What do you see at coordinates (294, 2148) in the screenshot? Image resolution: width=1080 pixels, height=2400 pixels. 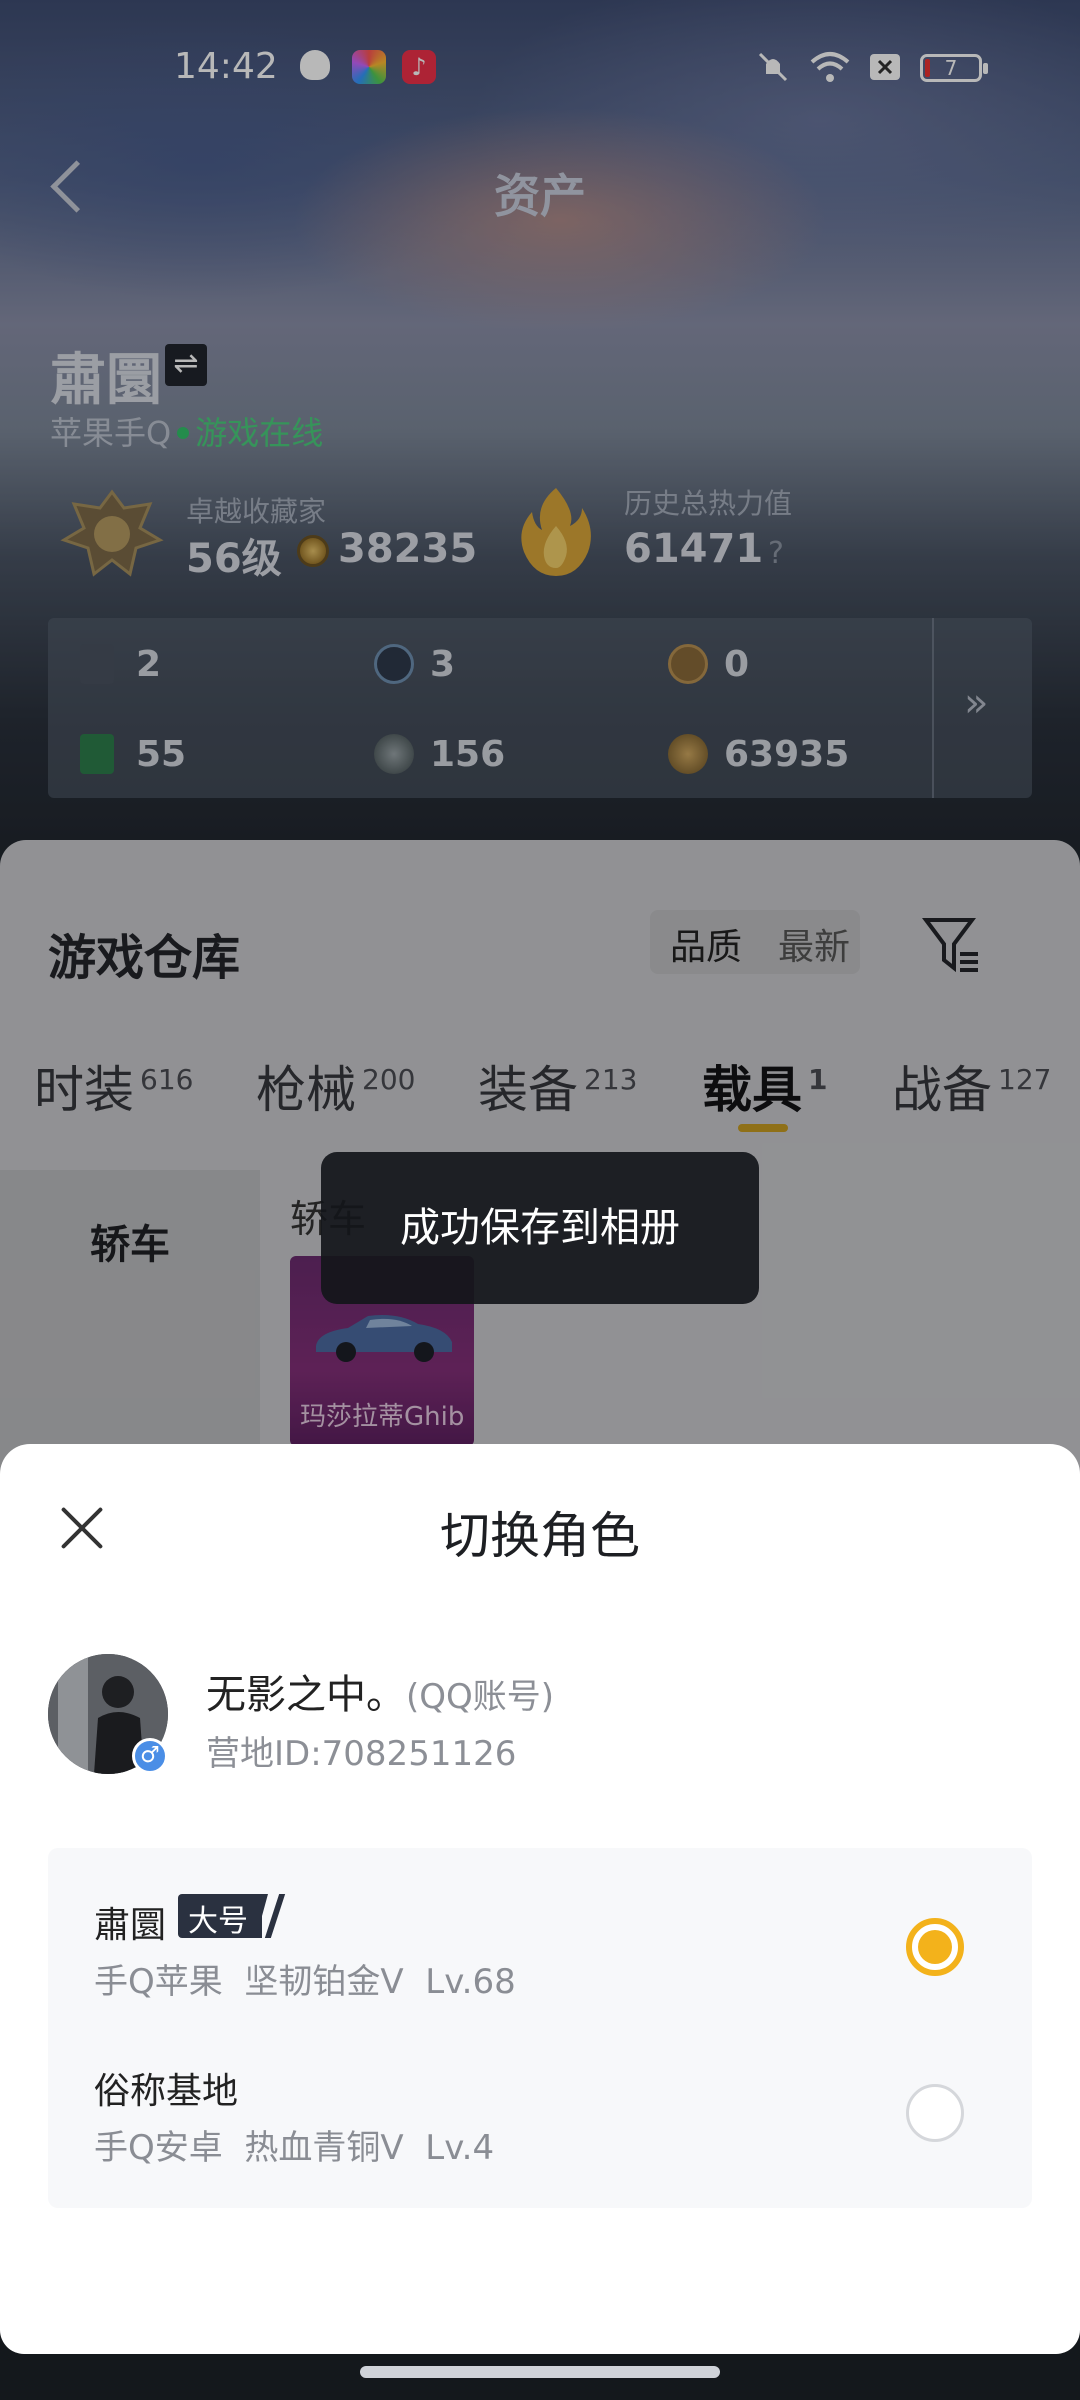 I see `role-detail: 手Q安卓 热血青铜V Lv.4` at bounding box center [294, 2148].